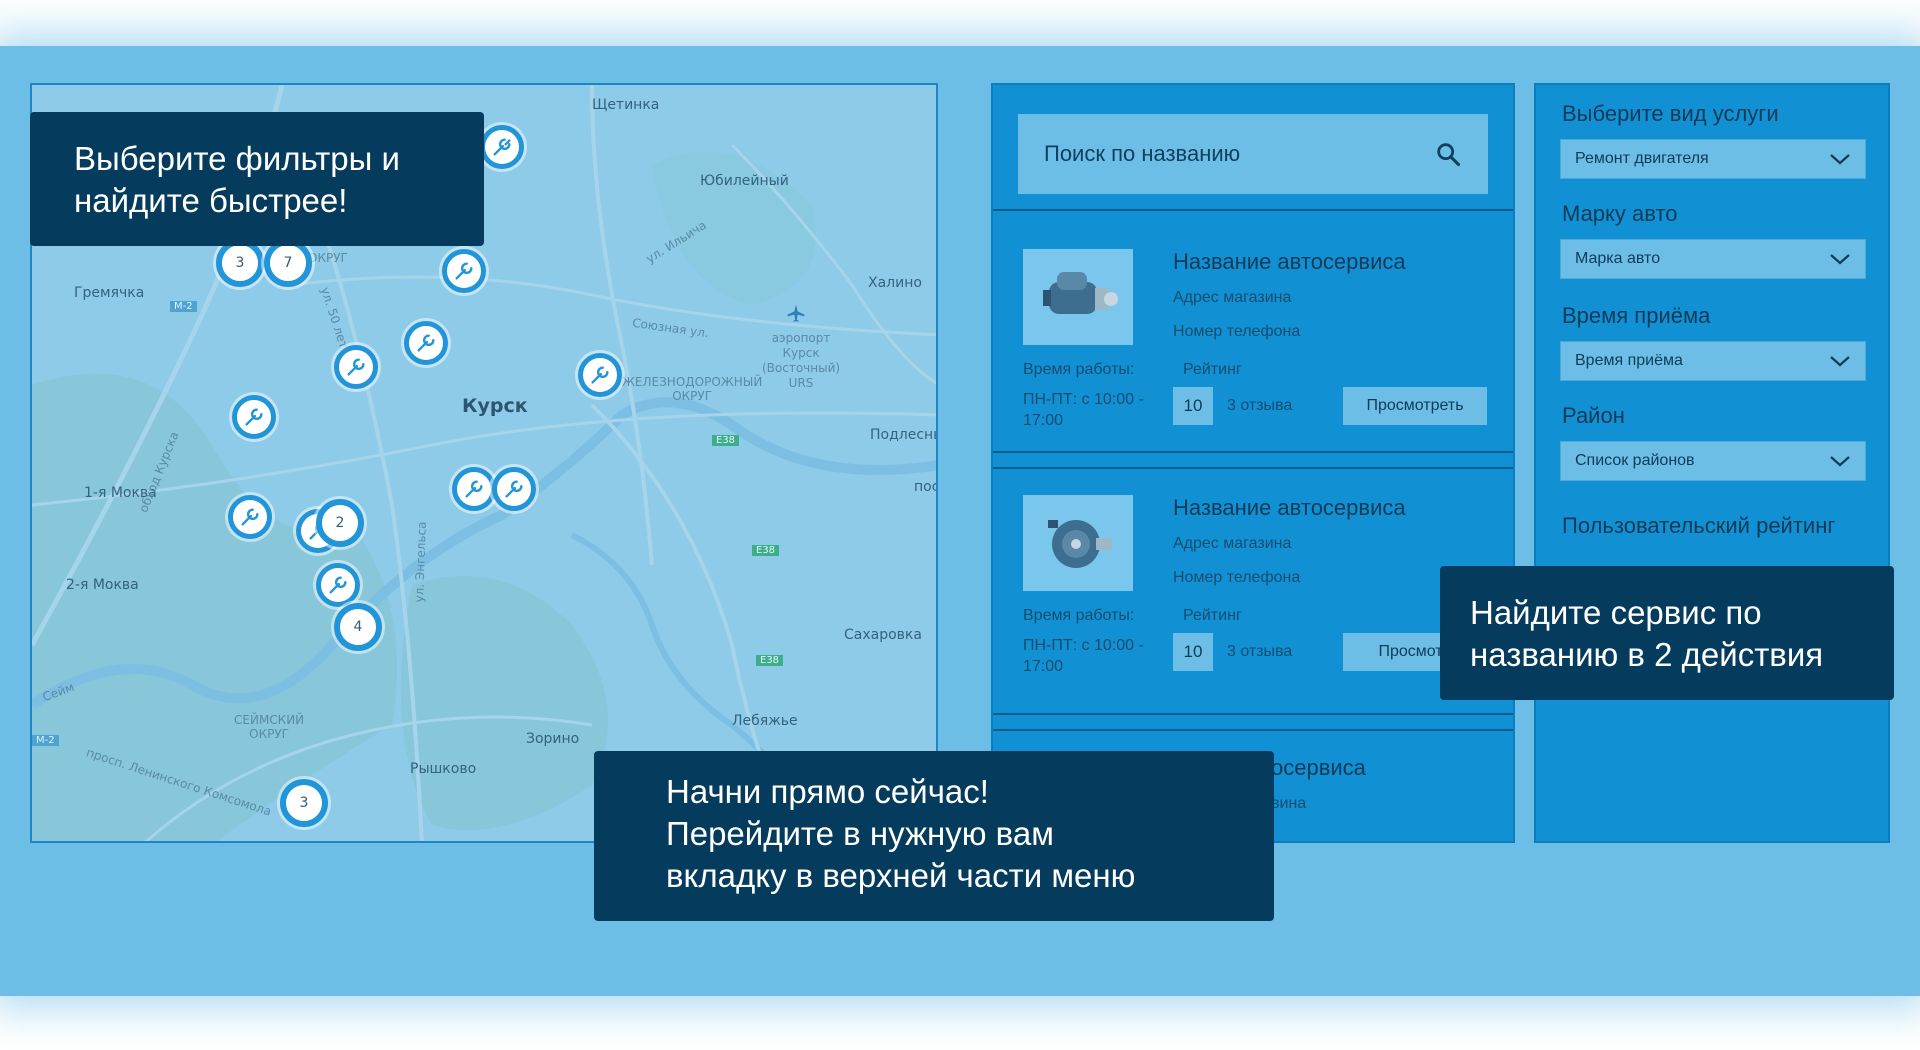 This screenshot has height=1050, width=1920. I want to click on map-label-airport: аэропорт Курск (Восточный) URS, so click(801, 360).